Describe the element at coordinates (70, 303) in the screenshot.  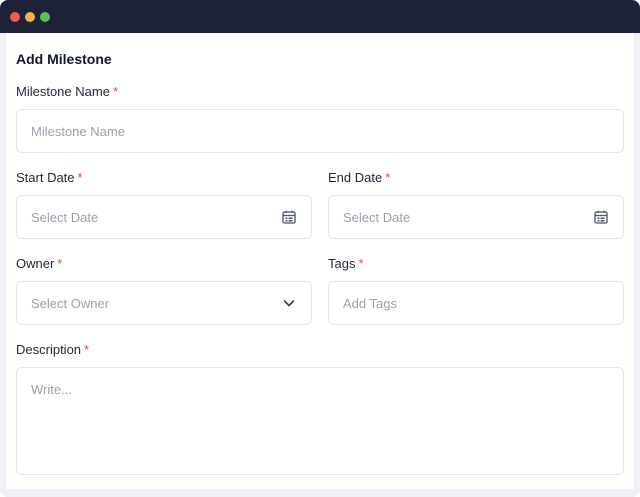
I see `owner-placeholder: Select Owner` at that location.